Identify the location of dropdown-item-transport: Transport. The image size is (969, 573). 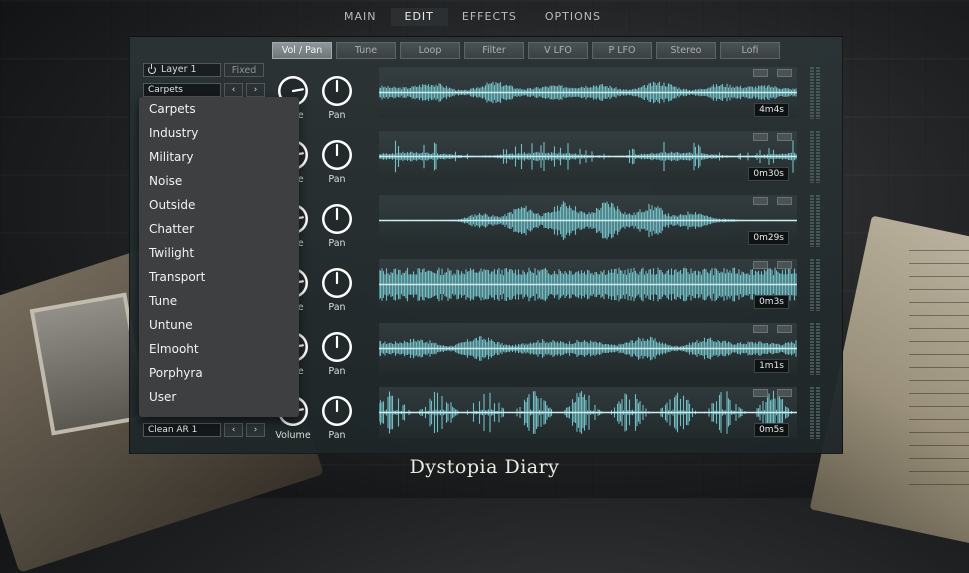
(219, 277).